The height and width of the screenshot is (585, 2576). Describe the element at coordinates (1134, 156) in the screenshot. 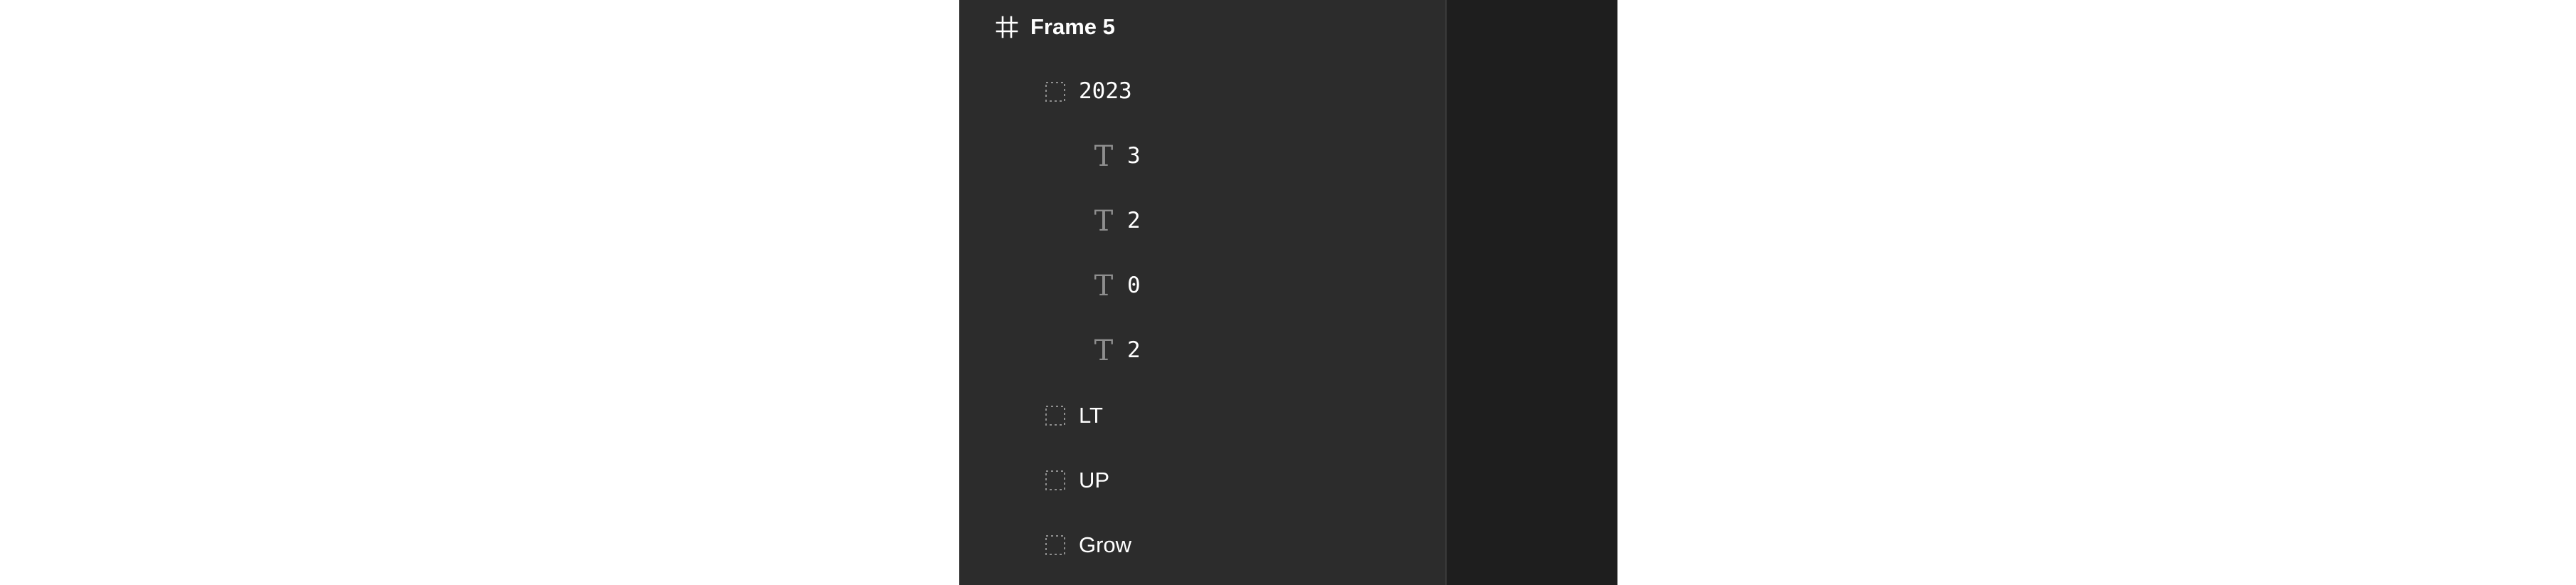

I see `layer-label: 3` at that location.